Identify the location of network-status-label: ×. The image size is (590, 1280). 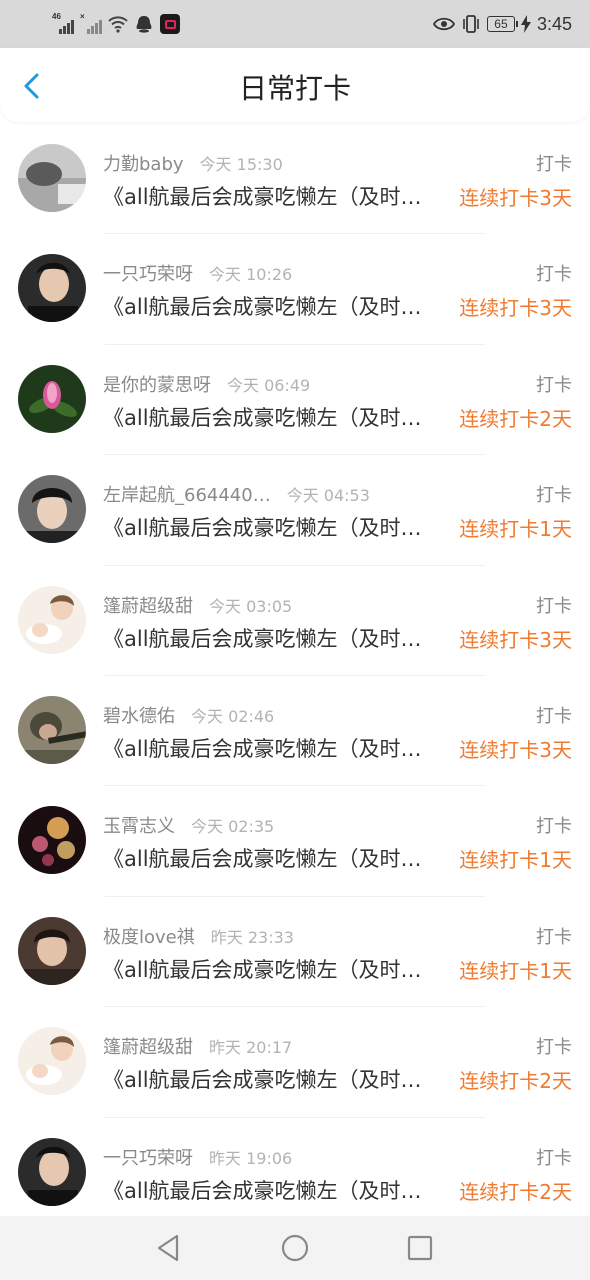
(82, 16).